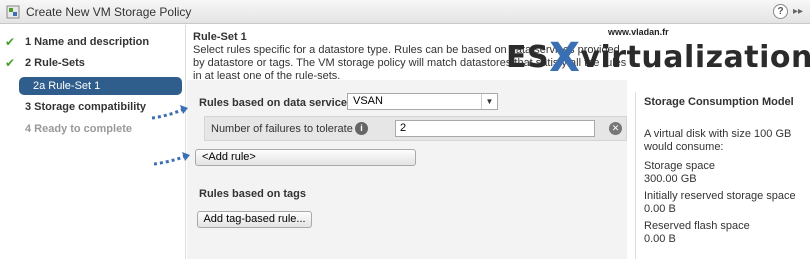  Describe the element at coordinates (78, 129) in the screenshot. I see `step-label: 4 Ready to complete` at that location.